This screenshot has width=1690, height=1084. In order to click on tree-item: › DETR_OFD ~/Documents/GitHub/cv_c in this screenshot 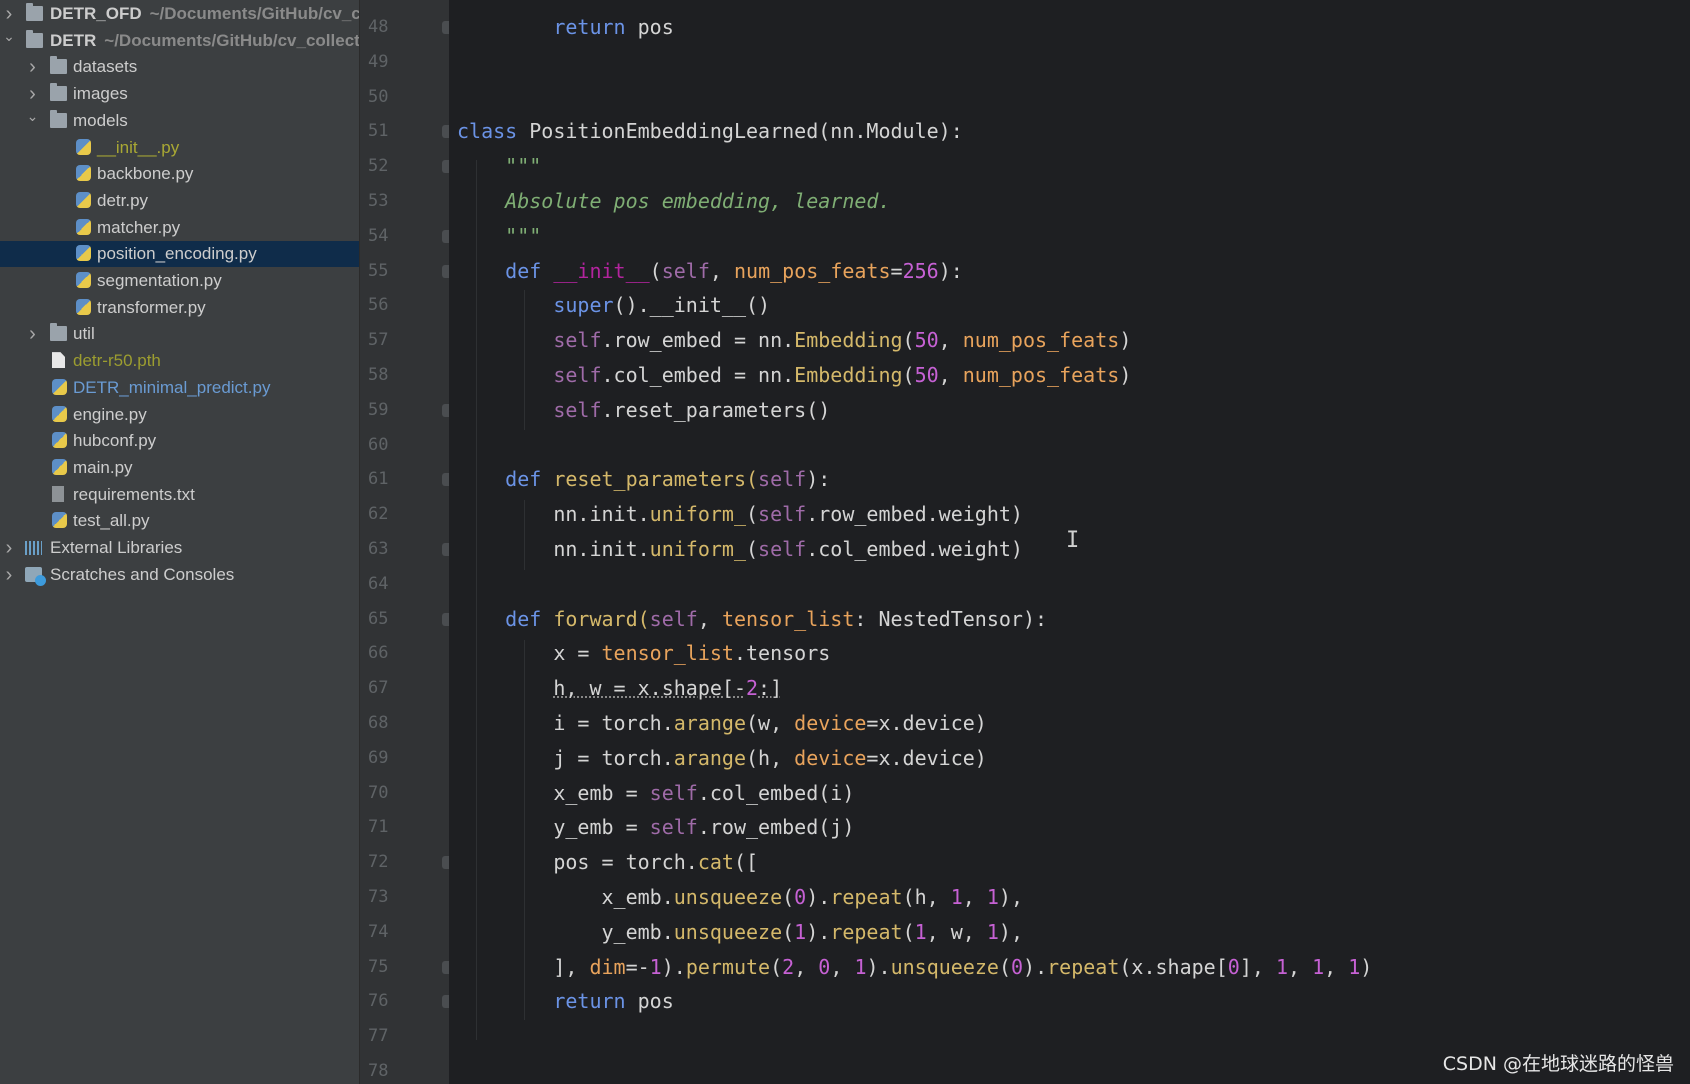, I will do `click(179, 14)`.